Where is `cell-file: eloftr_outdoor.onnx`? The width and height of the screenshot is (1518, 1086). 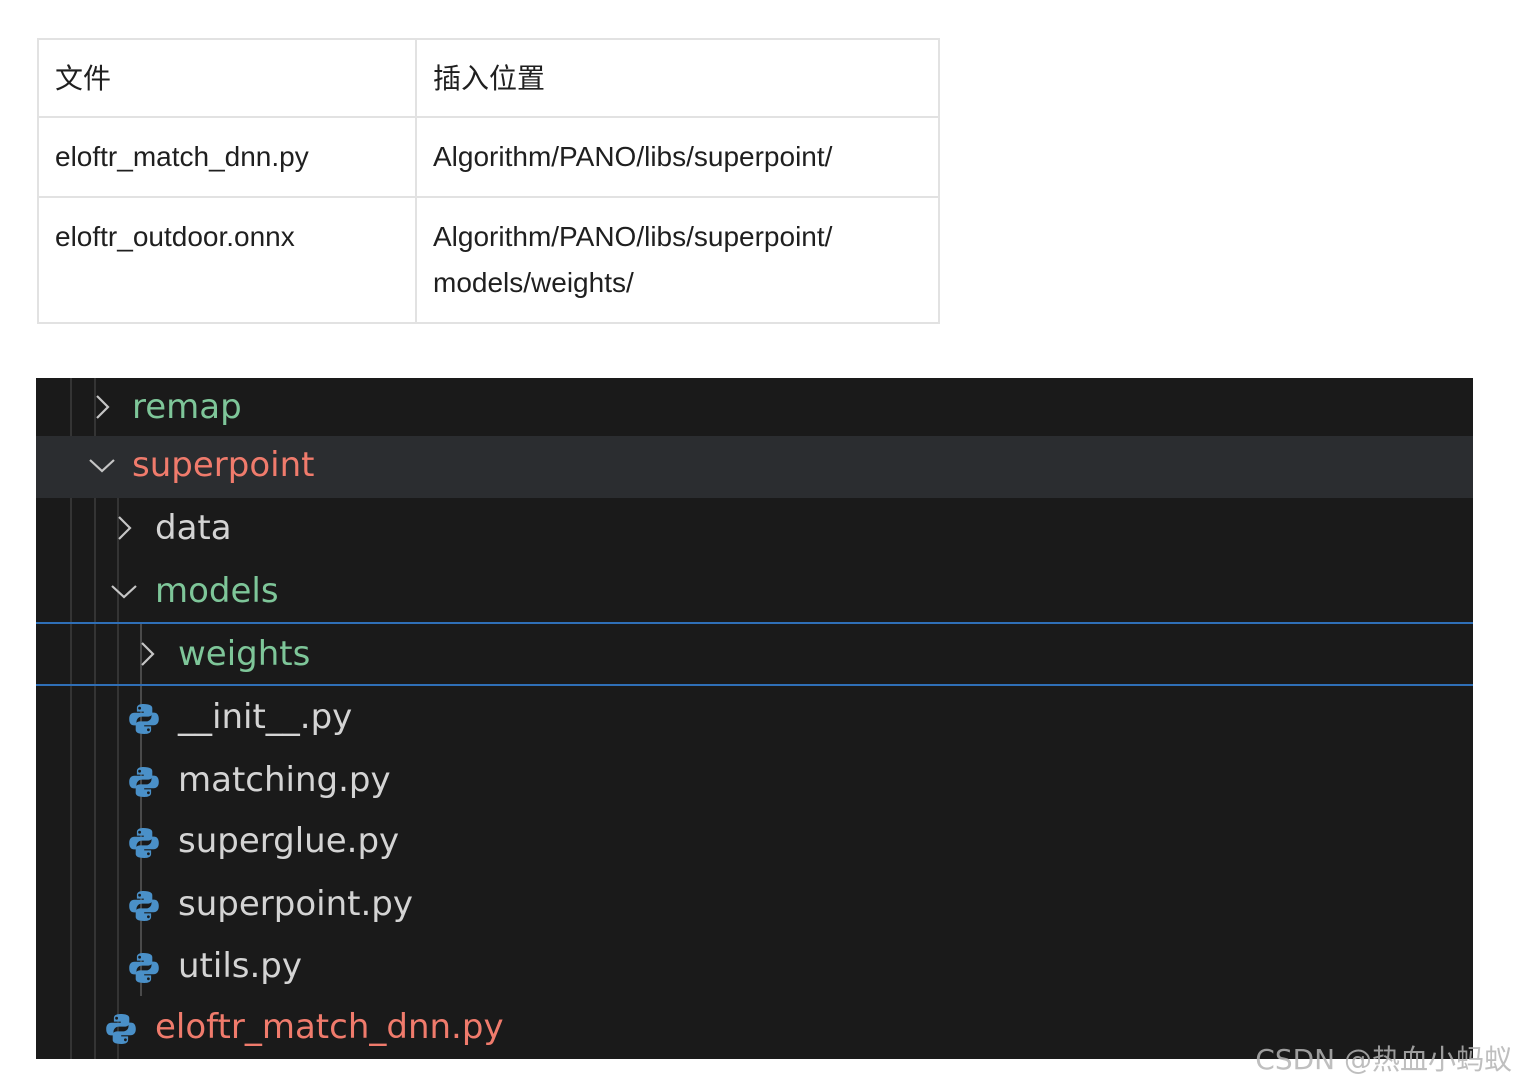 cell-file: eloftr_outdoor.onnx is located at coordinates (227, 260).